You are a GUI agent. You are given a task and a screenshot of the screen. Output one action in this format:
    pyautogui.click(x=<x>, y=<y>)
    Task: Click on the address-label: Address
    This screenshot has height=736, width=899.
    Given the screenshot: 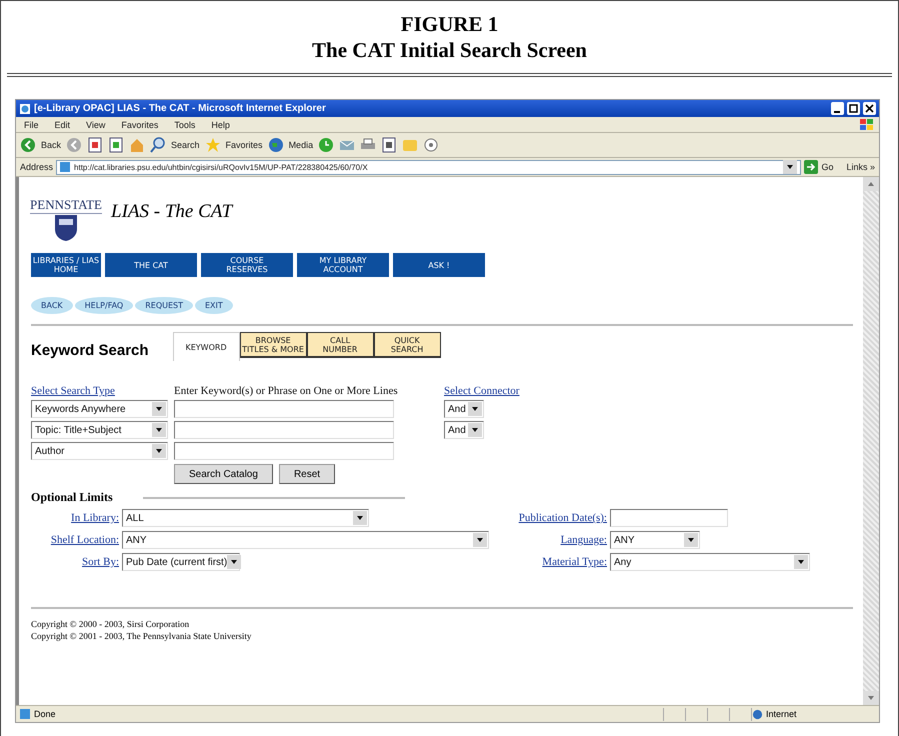 What is the action you would take?
    pyautogui.click(x=37, y=167)
    